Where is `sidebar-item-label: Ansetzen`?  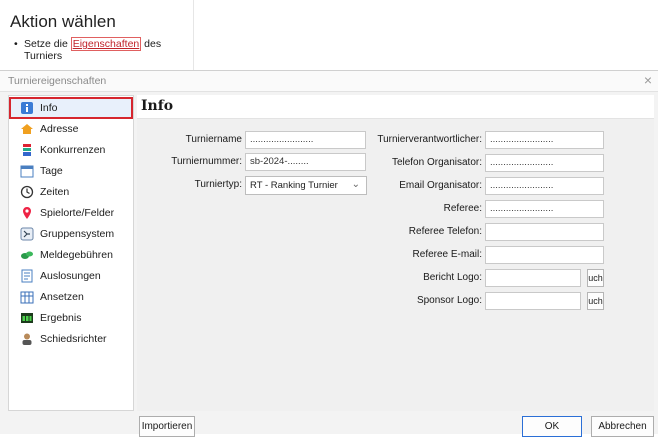 sidebar-item-label: Ansetzen is located at coordinates (62, 297).